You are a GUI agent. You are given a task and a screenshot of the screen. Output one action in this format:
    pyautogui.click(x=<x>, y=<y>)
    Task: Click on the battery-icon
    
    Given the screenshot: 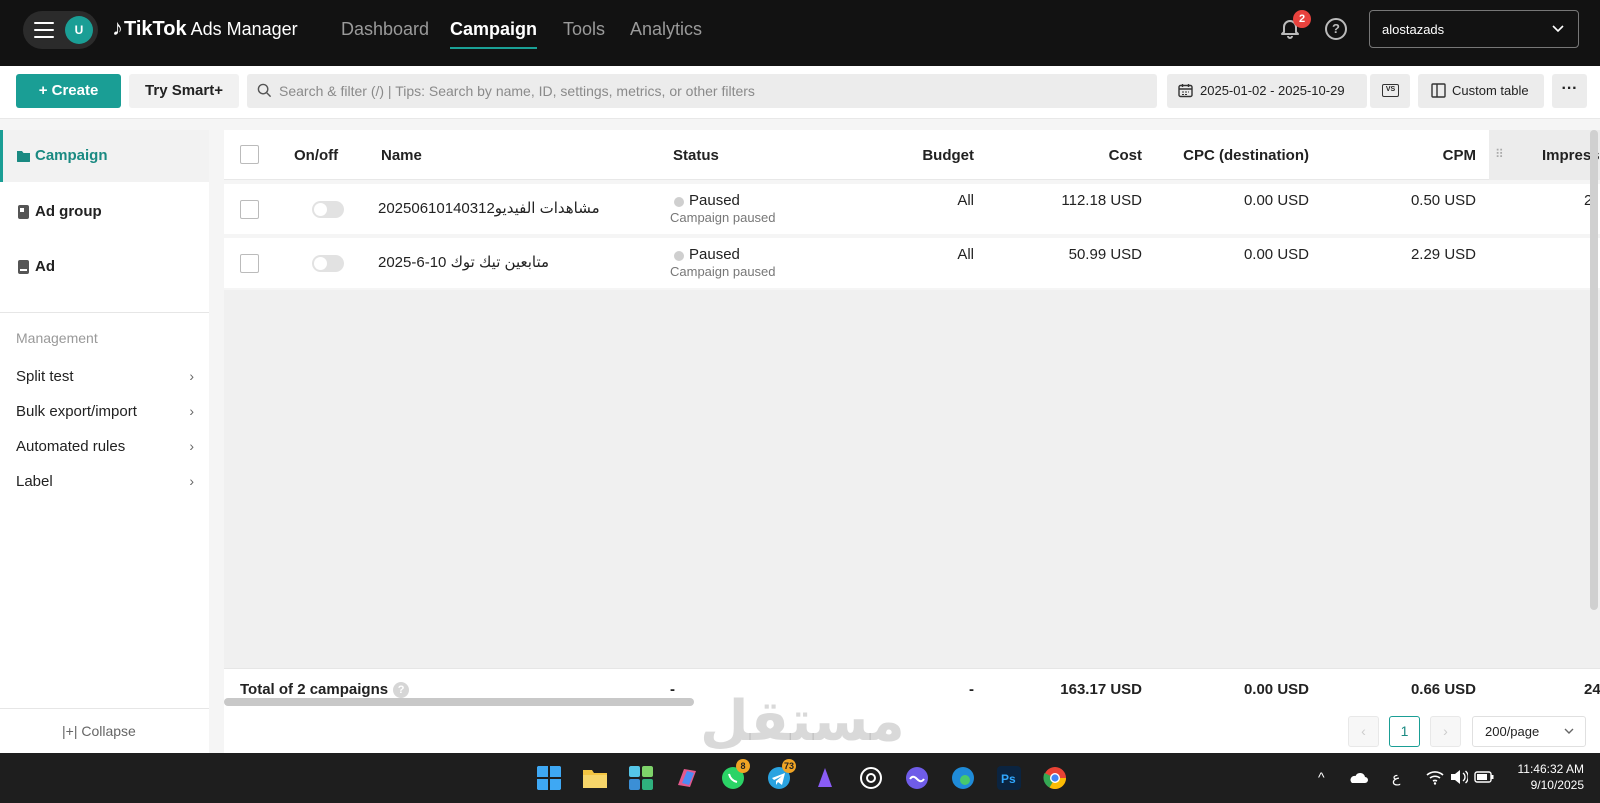 What is the action you would take?
    pyautogui.click(x=1484, y=777)
    